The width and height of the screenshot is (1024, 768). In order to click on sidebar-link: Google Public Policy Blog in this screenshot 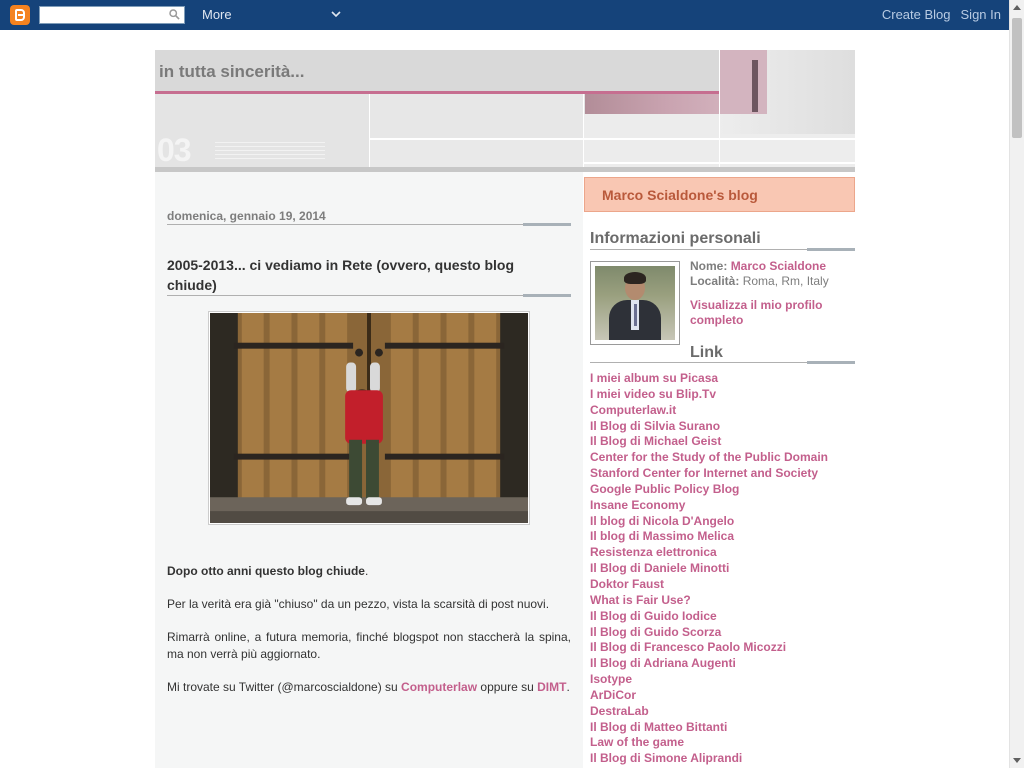, I will do `click(722, 490)`.